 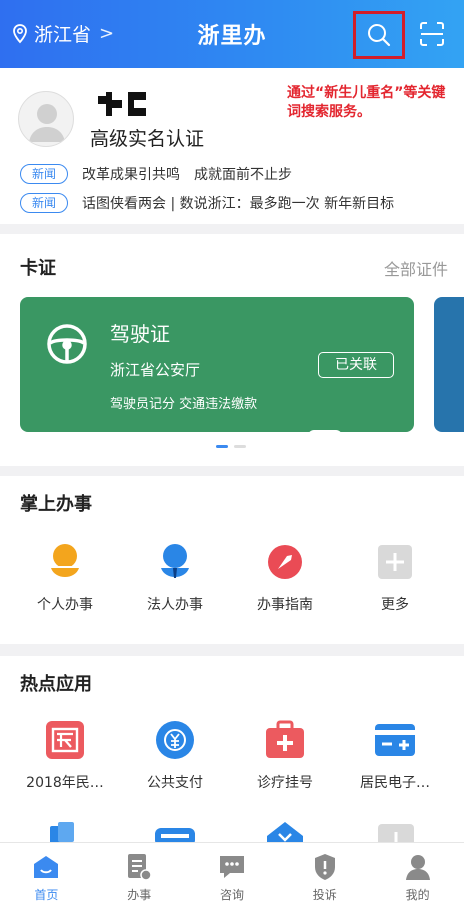 I want to click on document-icon, so click(x=139, y=867).